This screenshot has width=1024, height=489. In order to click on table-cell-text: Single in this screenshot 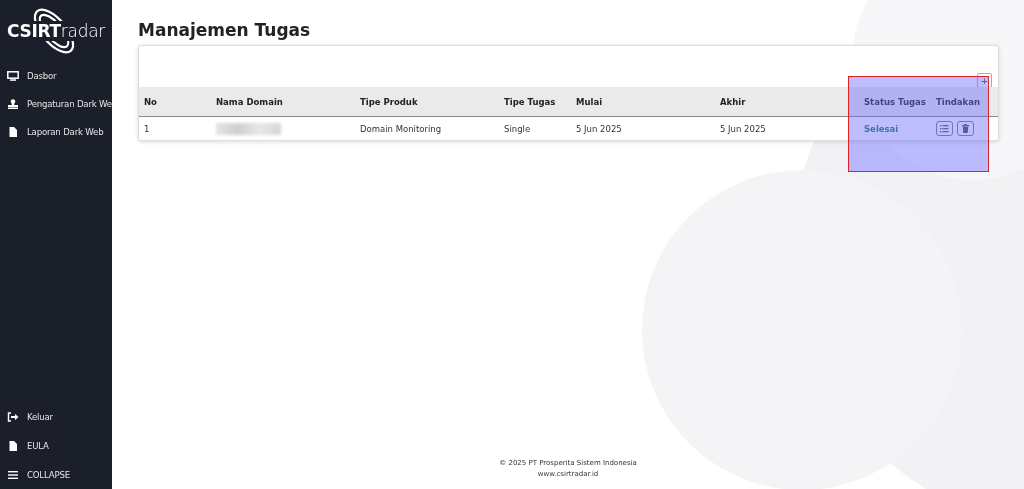, I will do `click(517, 129)`.